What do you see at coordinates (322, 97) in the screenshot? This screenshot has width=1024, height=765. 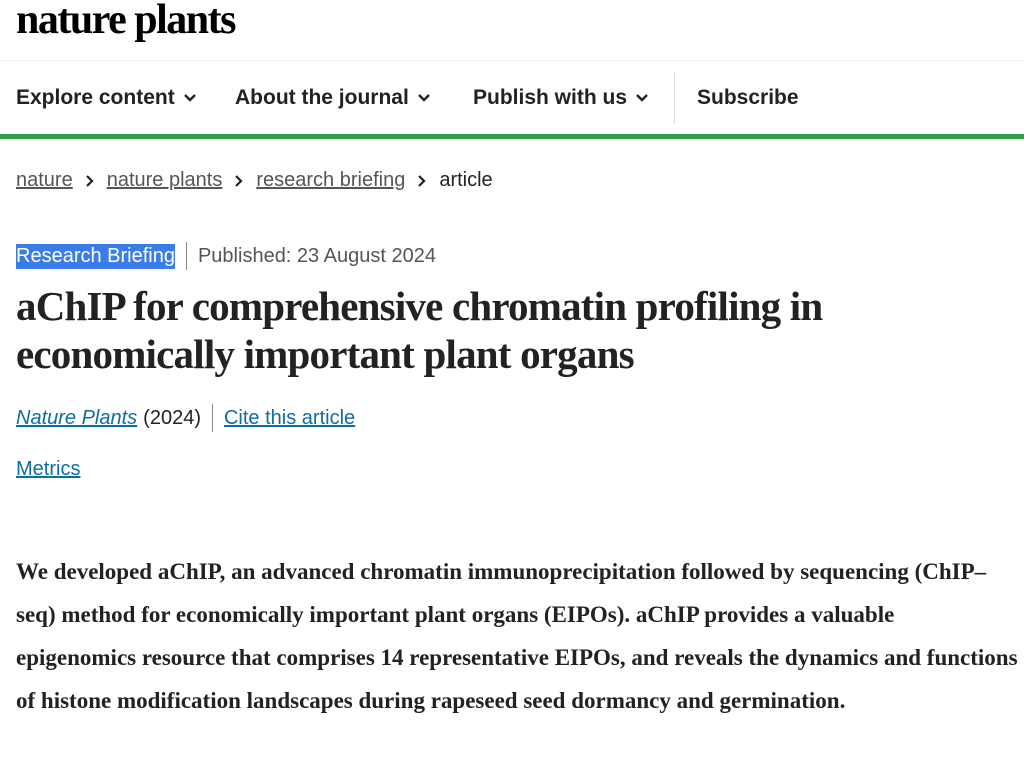 I see `nav-item-label: About the journal` at bounding box center [322, 97].